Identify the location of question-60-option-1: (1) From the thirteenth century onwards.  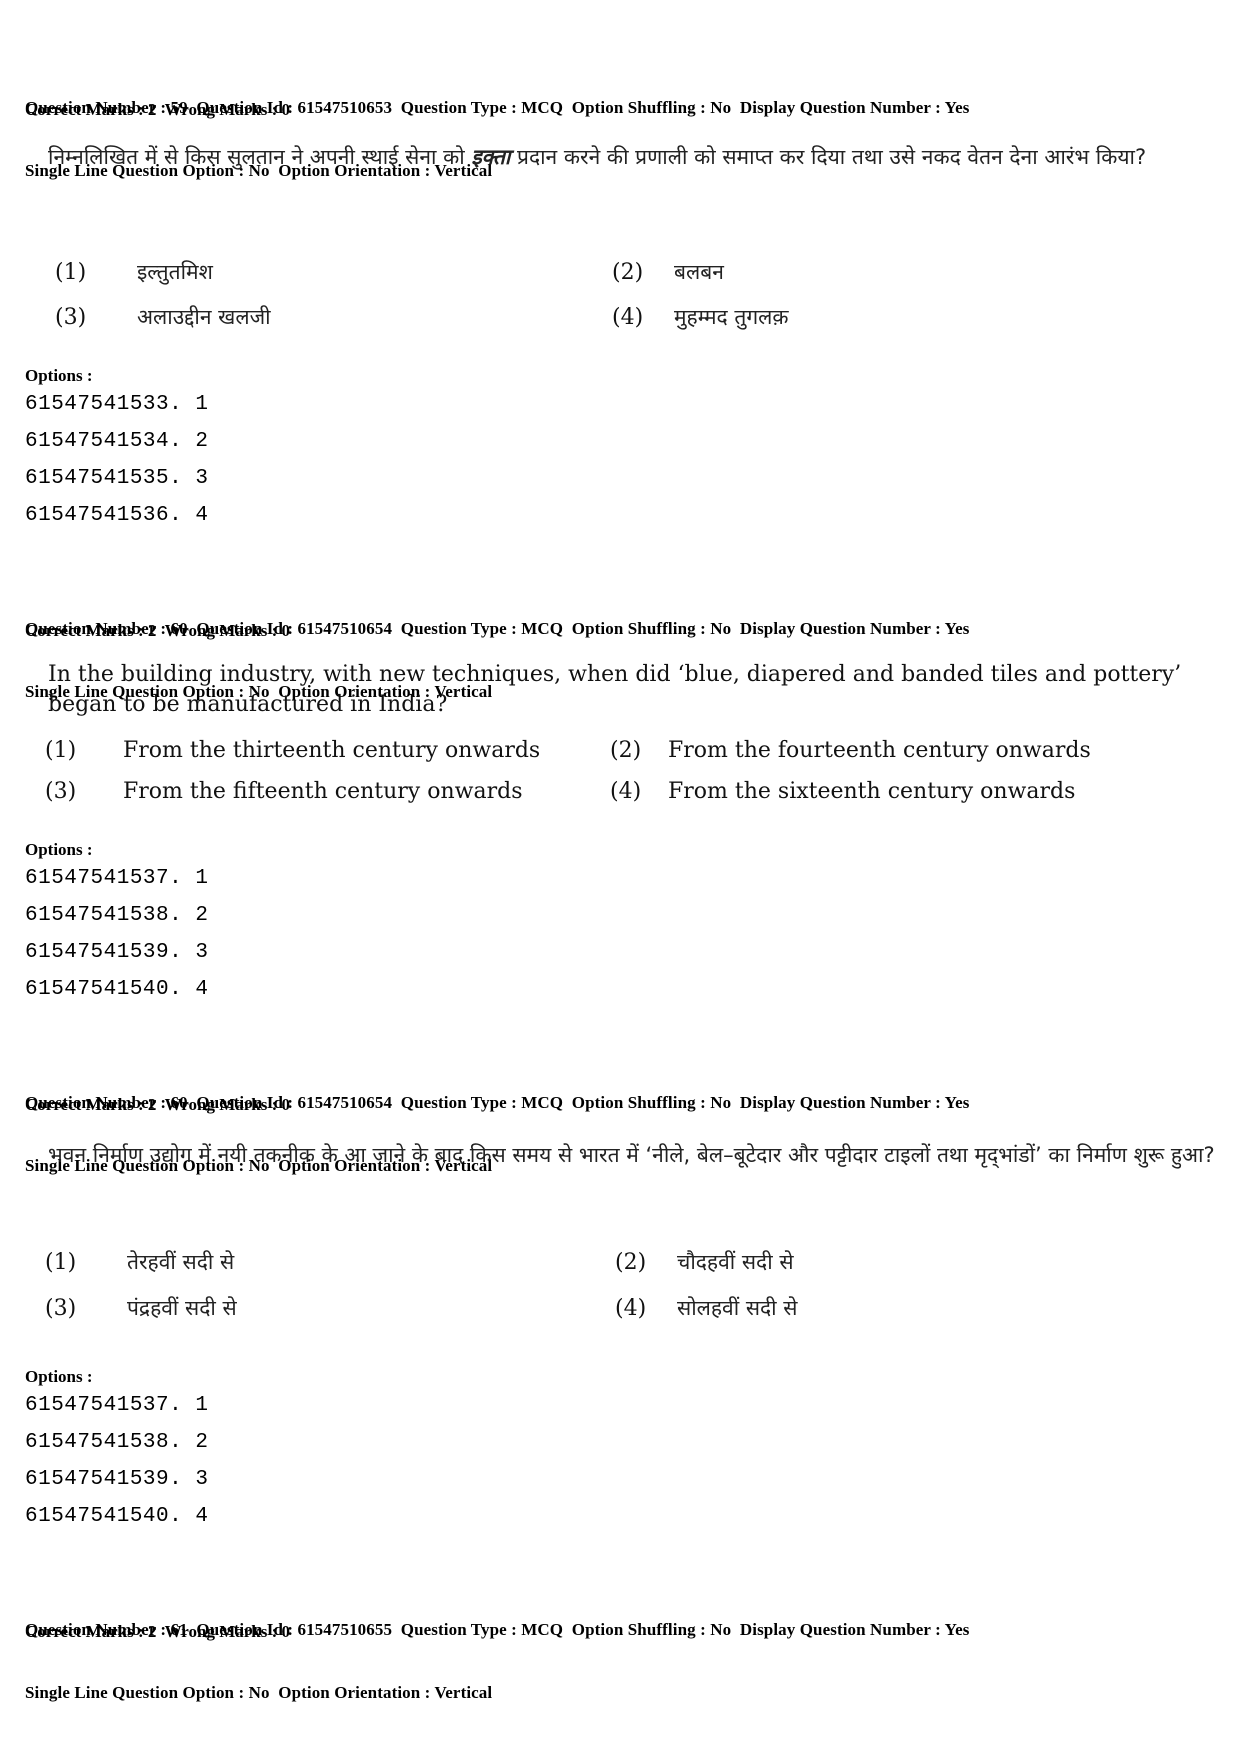
(292, 750).